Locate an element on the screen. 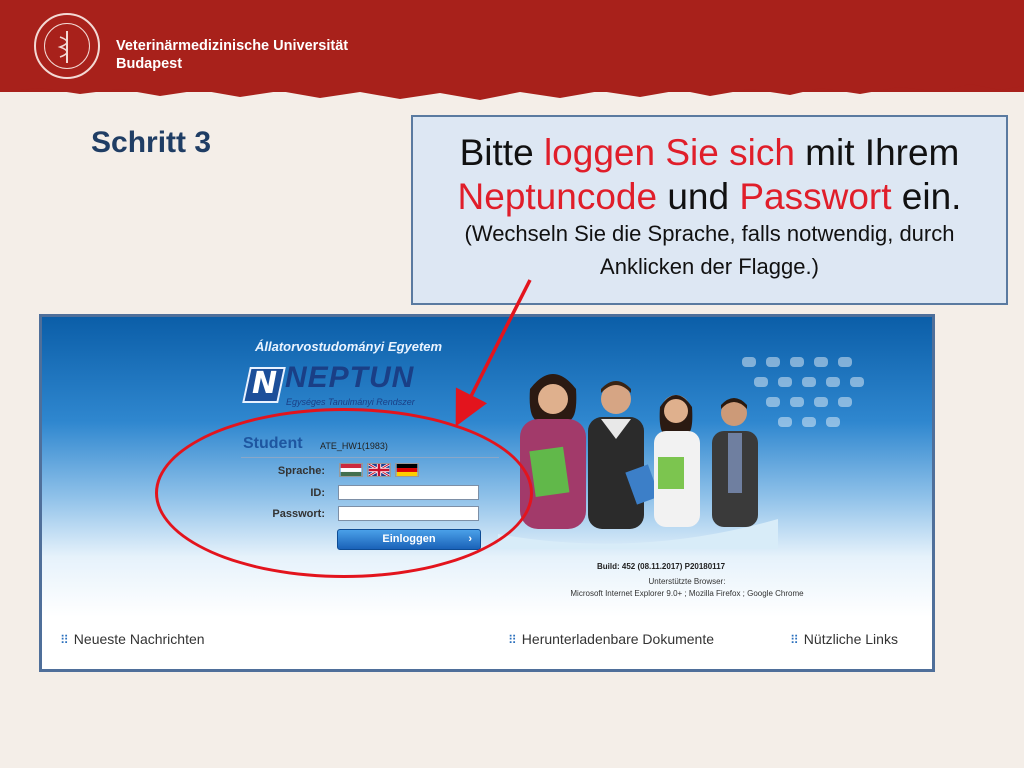 The width and height of the screenshot is (1024, 768). footer-link-documents: ⠿ Herunterladenbare Dokumente is located at coordinates (611, 639).